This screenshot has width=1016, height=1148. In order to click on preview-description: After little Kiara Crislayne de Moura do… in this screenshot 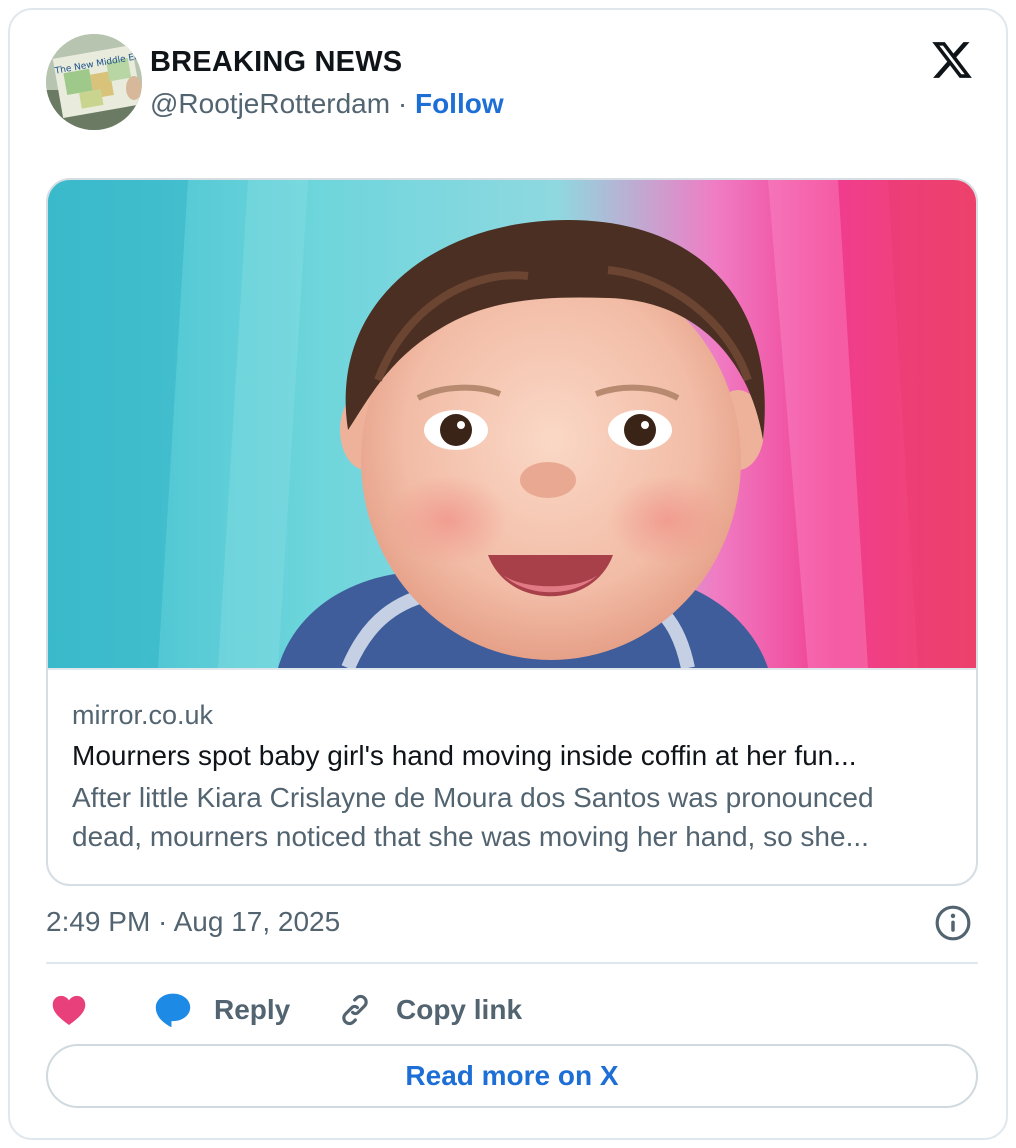, I will do `click(512, 817)`.